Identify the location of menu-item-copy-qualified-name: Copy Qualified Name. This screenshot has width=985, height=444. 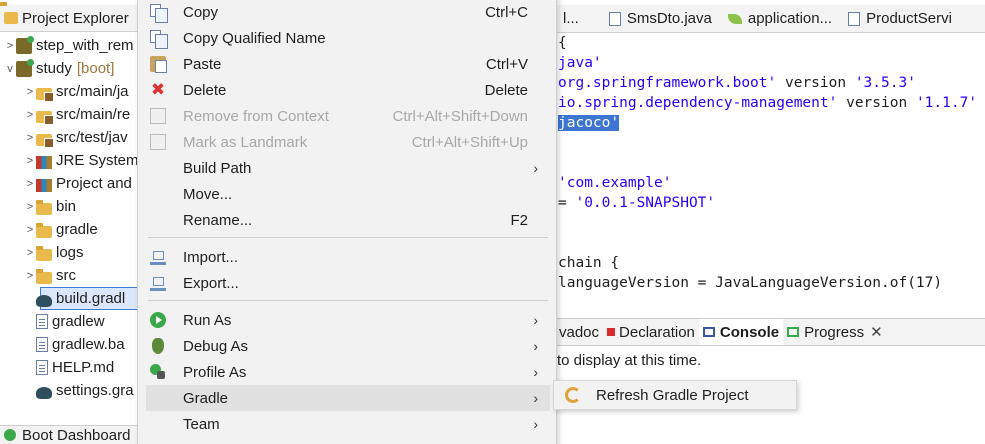
(348, 38).